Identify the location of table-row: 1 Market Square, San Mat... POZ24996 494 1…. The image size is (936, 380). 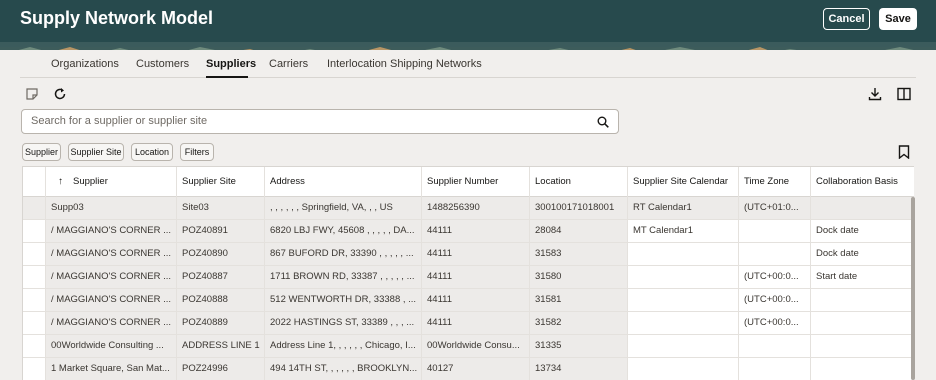
(468, 369).